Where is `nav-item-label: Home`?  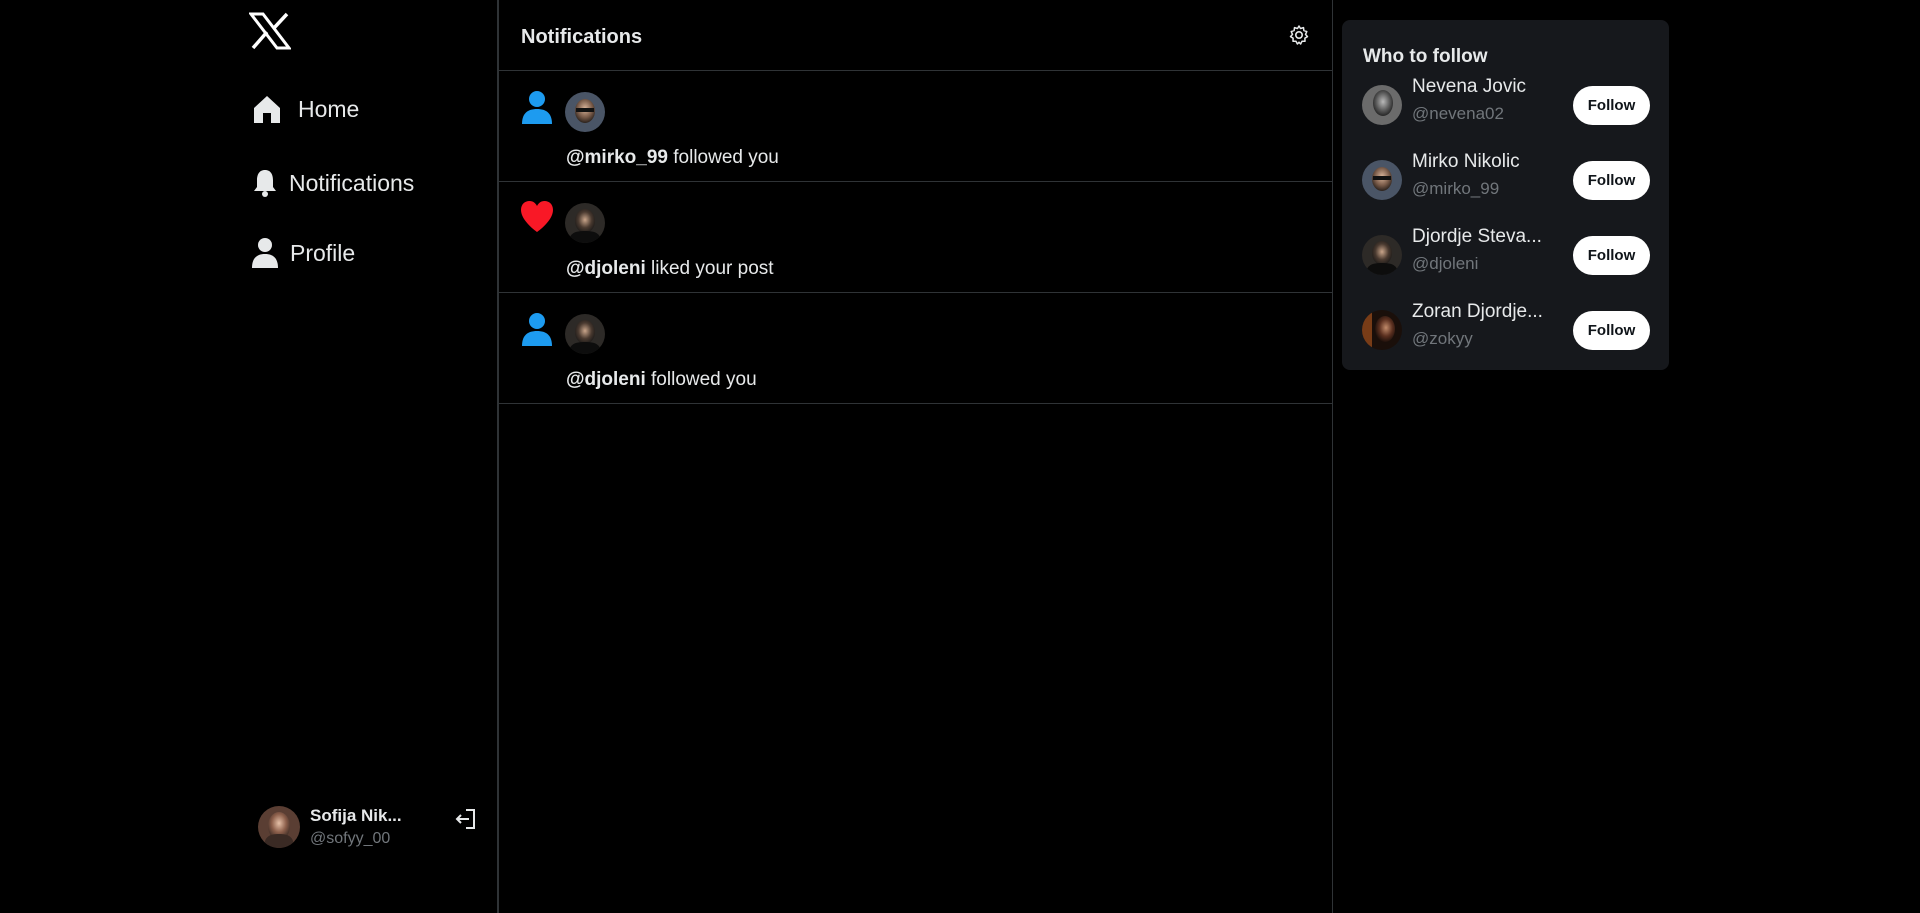 nav-item-label: Home is located at coordinates (329, 108).